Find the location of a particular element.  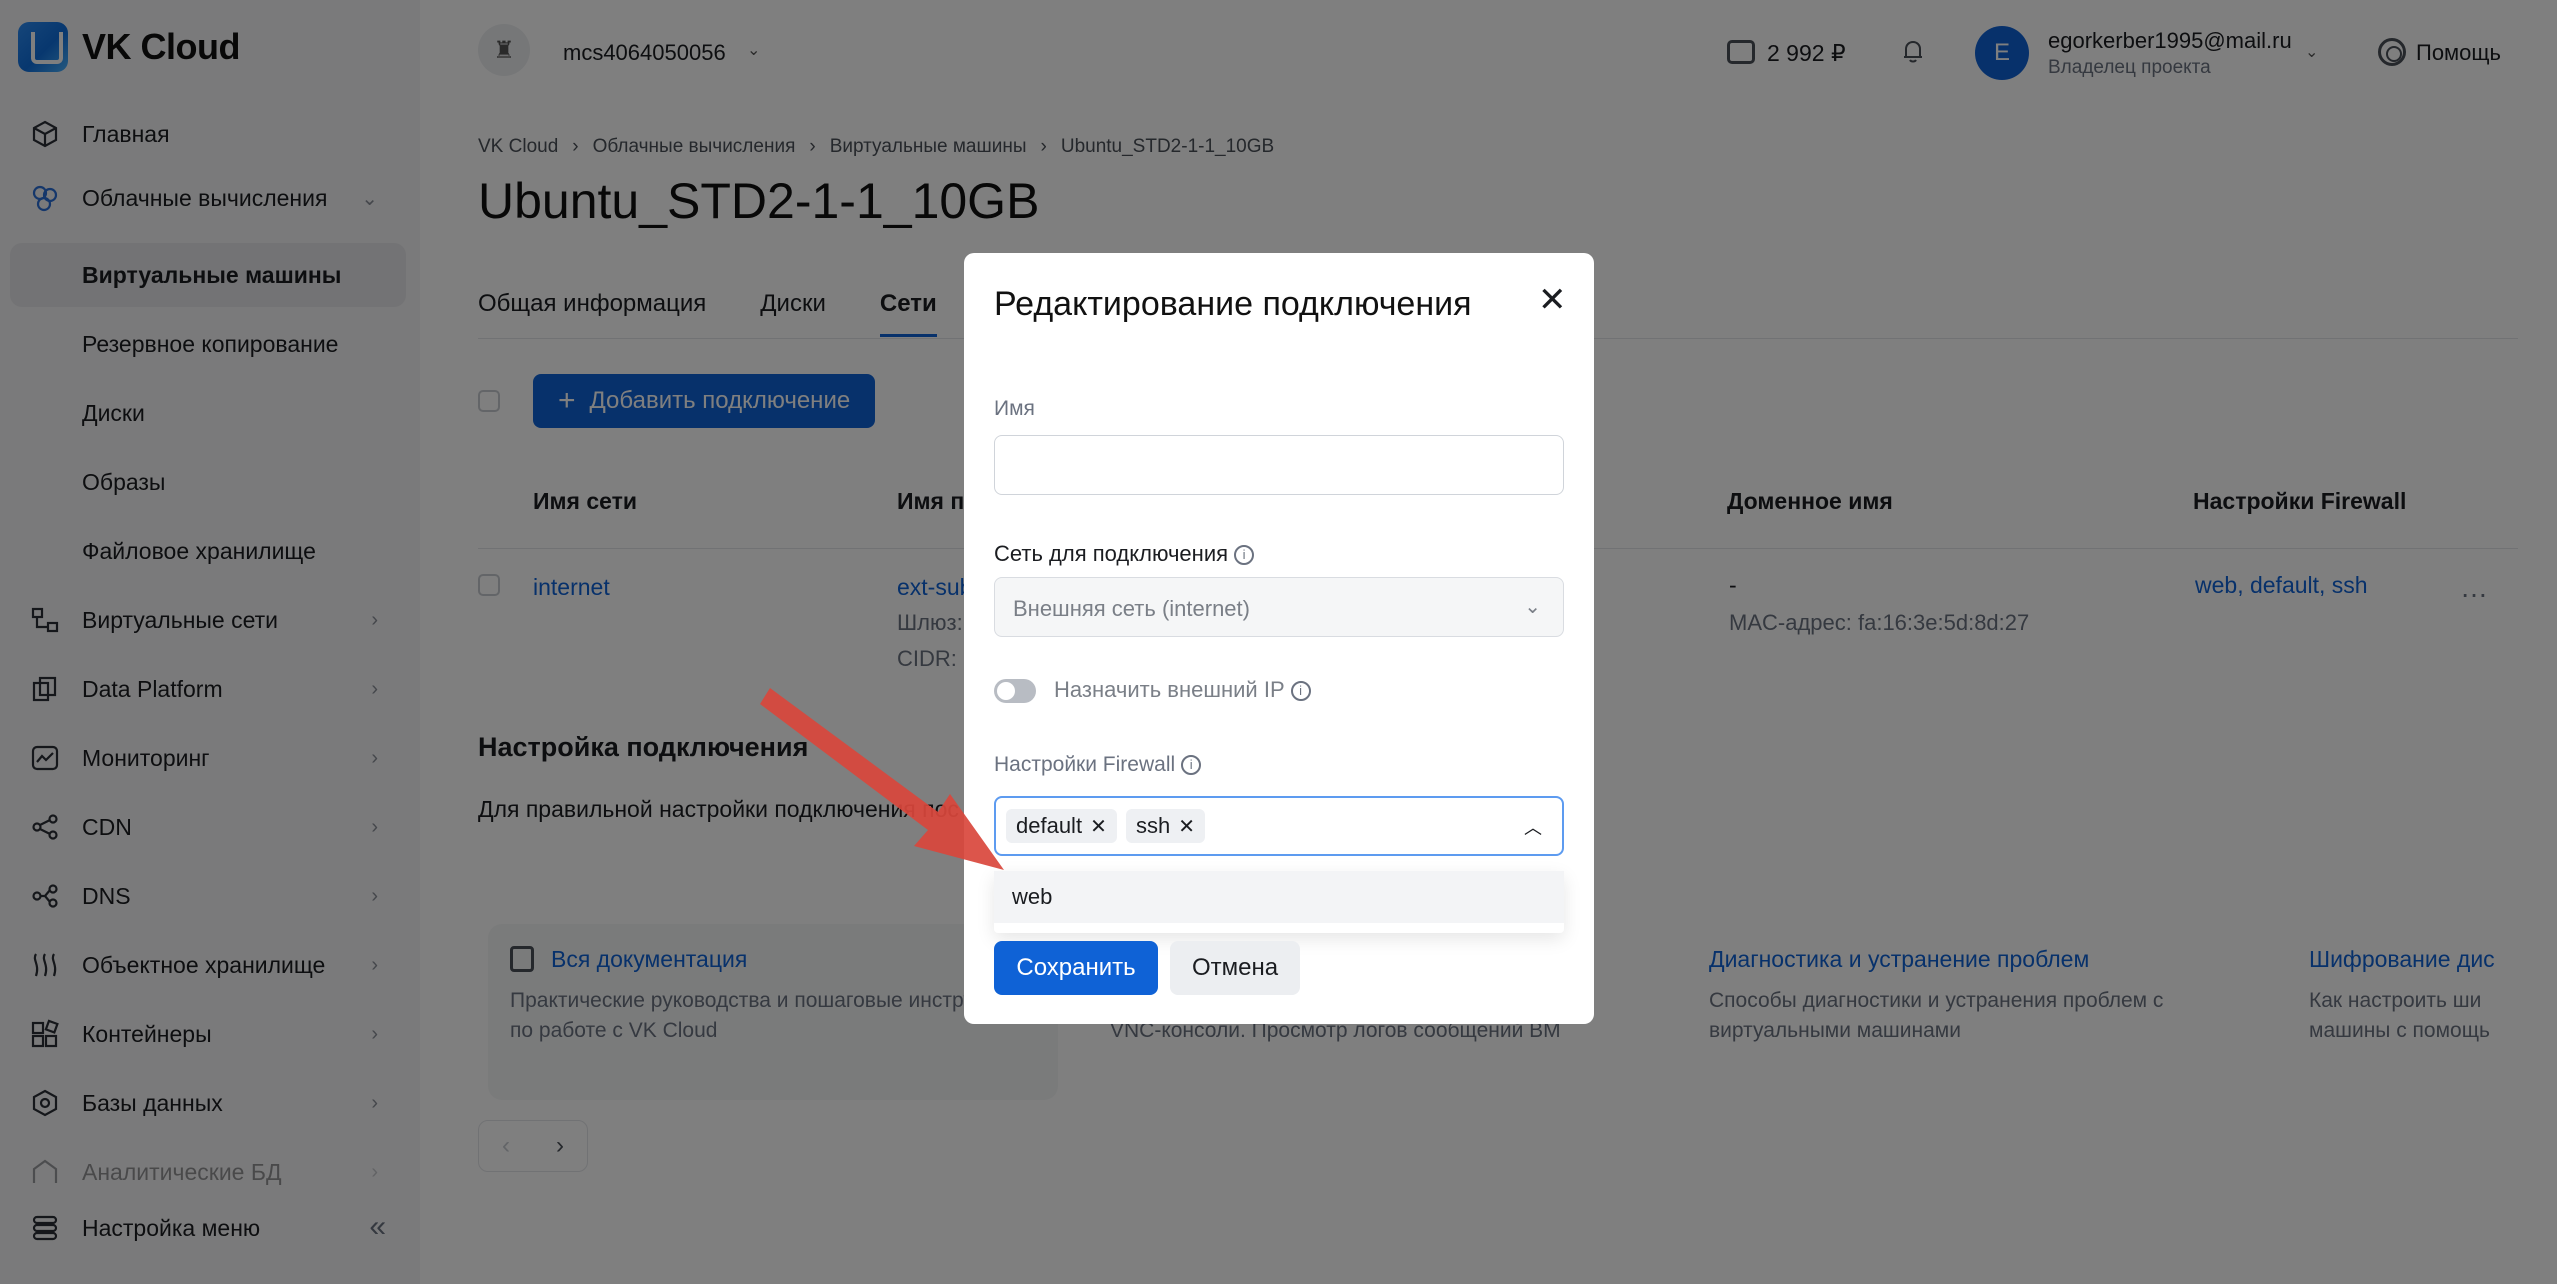

save-button: Сохранить is located at coordinates (1076, 968).